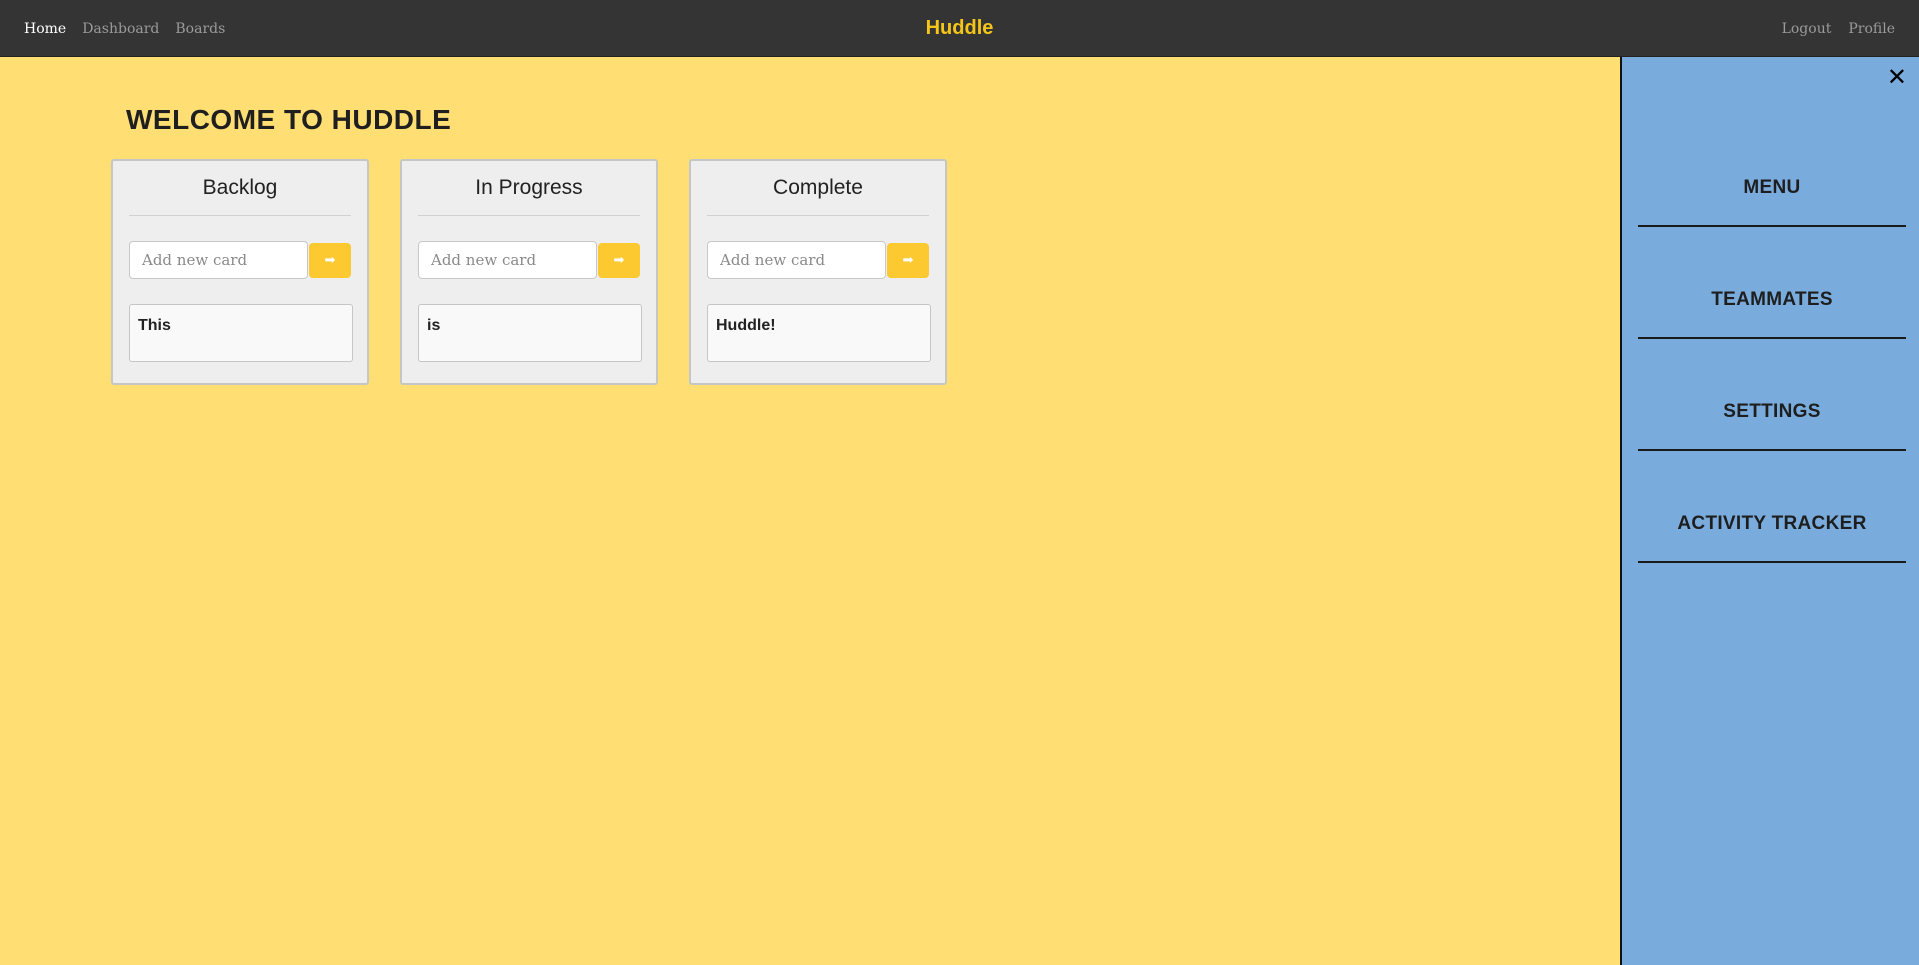  What do you see at coordinates (819, 333) in the screenshot?
I see `card: Huddle!` at bounding box center [819, 333].